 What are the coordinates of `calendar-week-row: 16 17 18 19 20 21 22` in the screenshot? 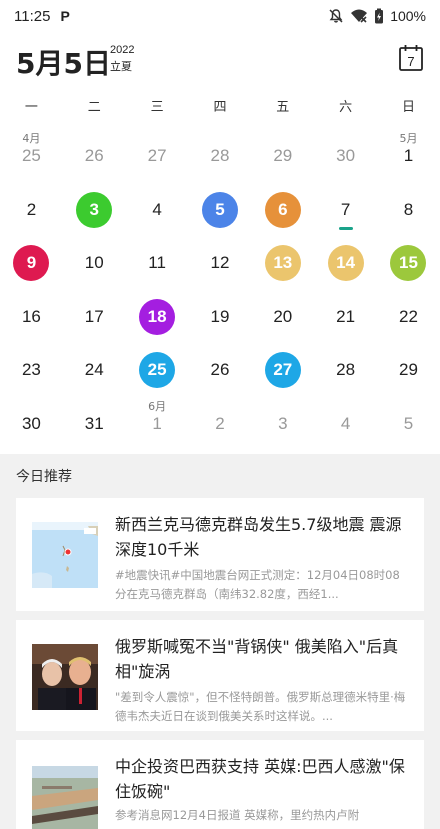 It's located at (220, 314).